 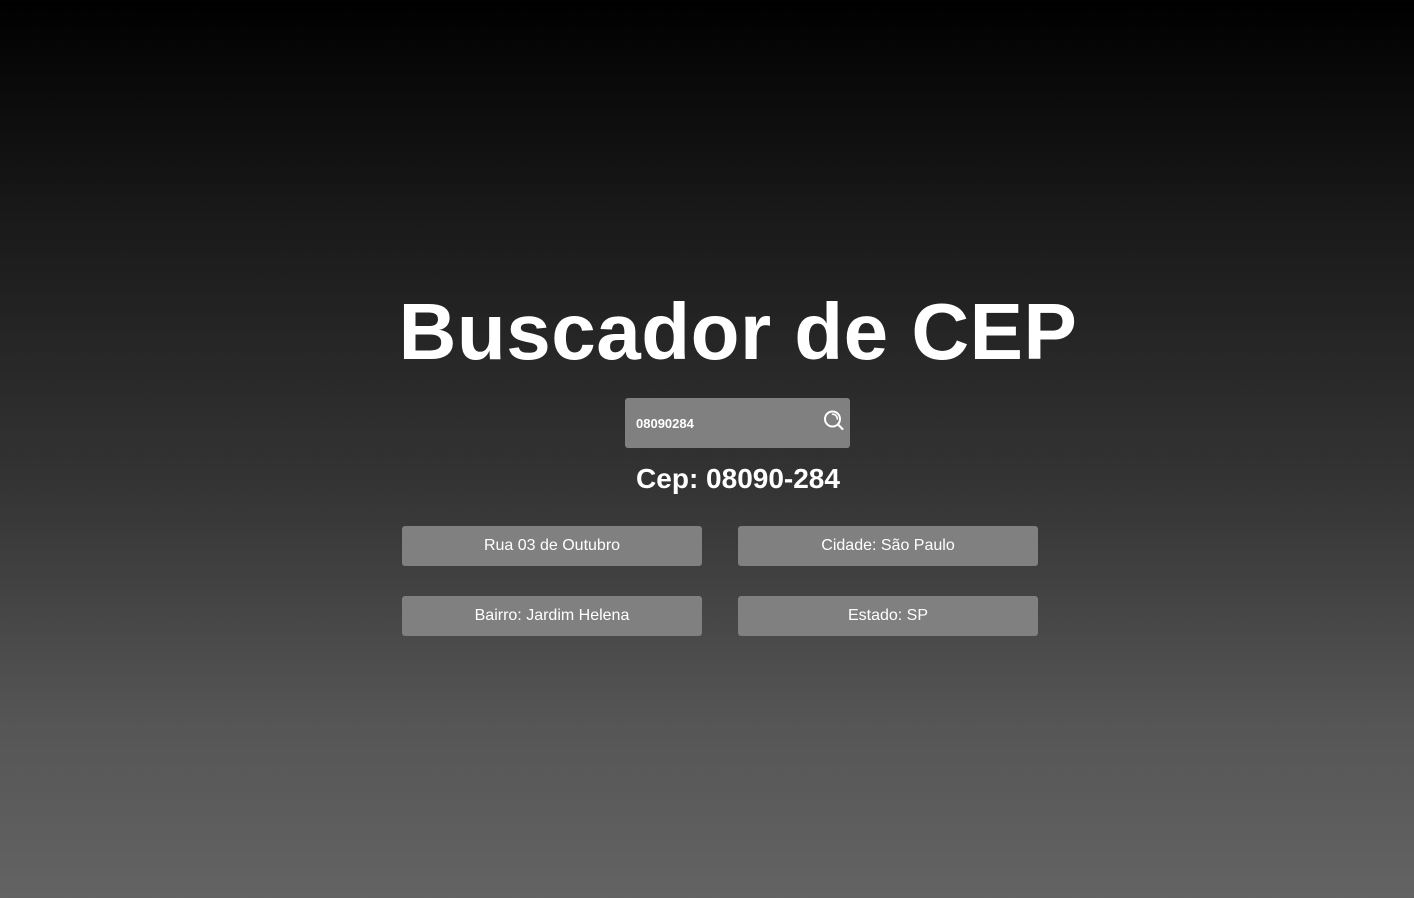 I want to click on neighborhood-info: Bairro: Jardim Helena, so click(x=552, y=616).